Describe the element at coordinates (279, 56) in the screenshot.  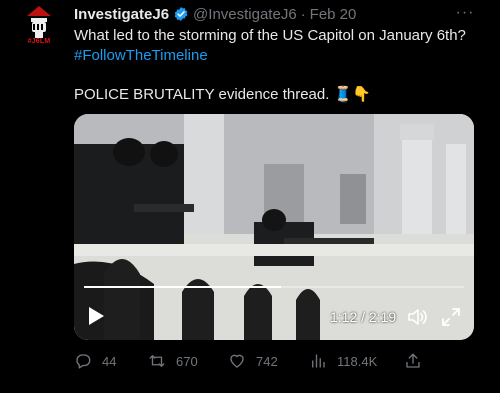
I see `hashtag-link: #FollowTheTimeline` at that location.